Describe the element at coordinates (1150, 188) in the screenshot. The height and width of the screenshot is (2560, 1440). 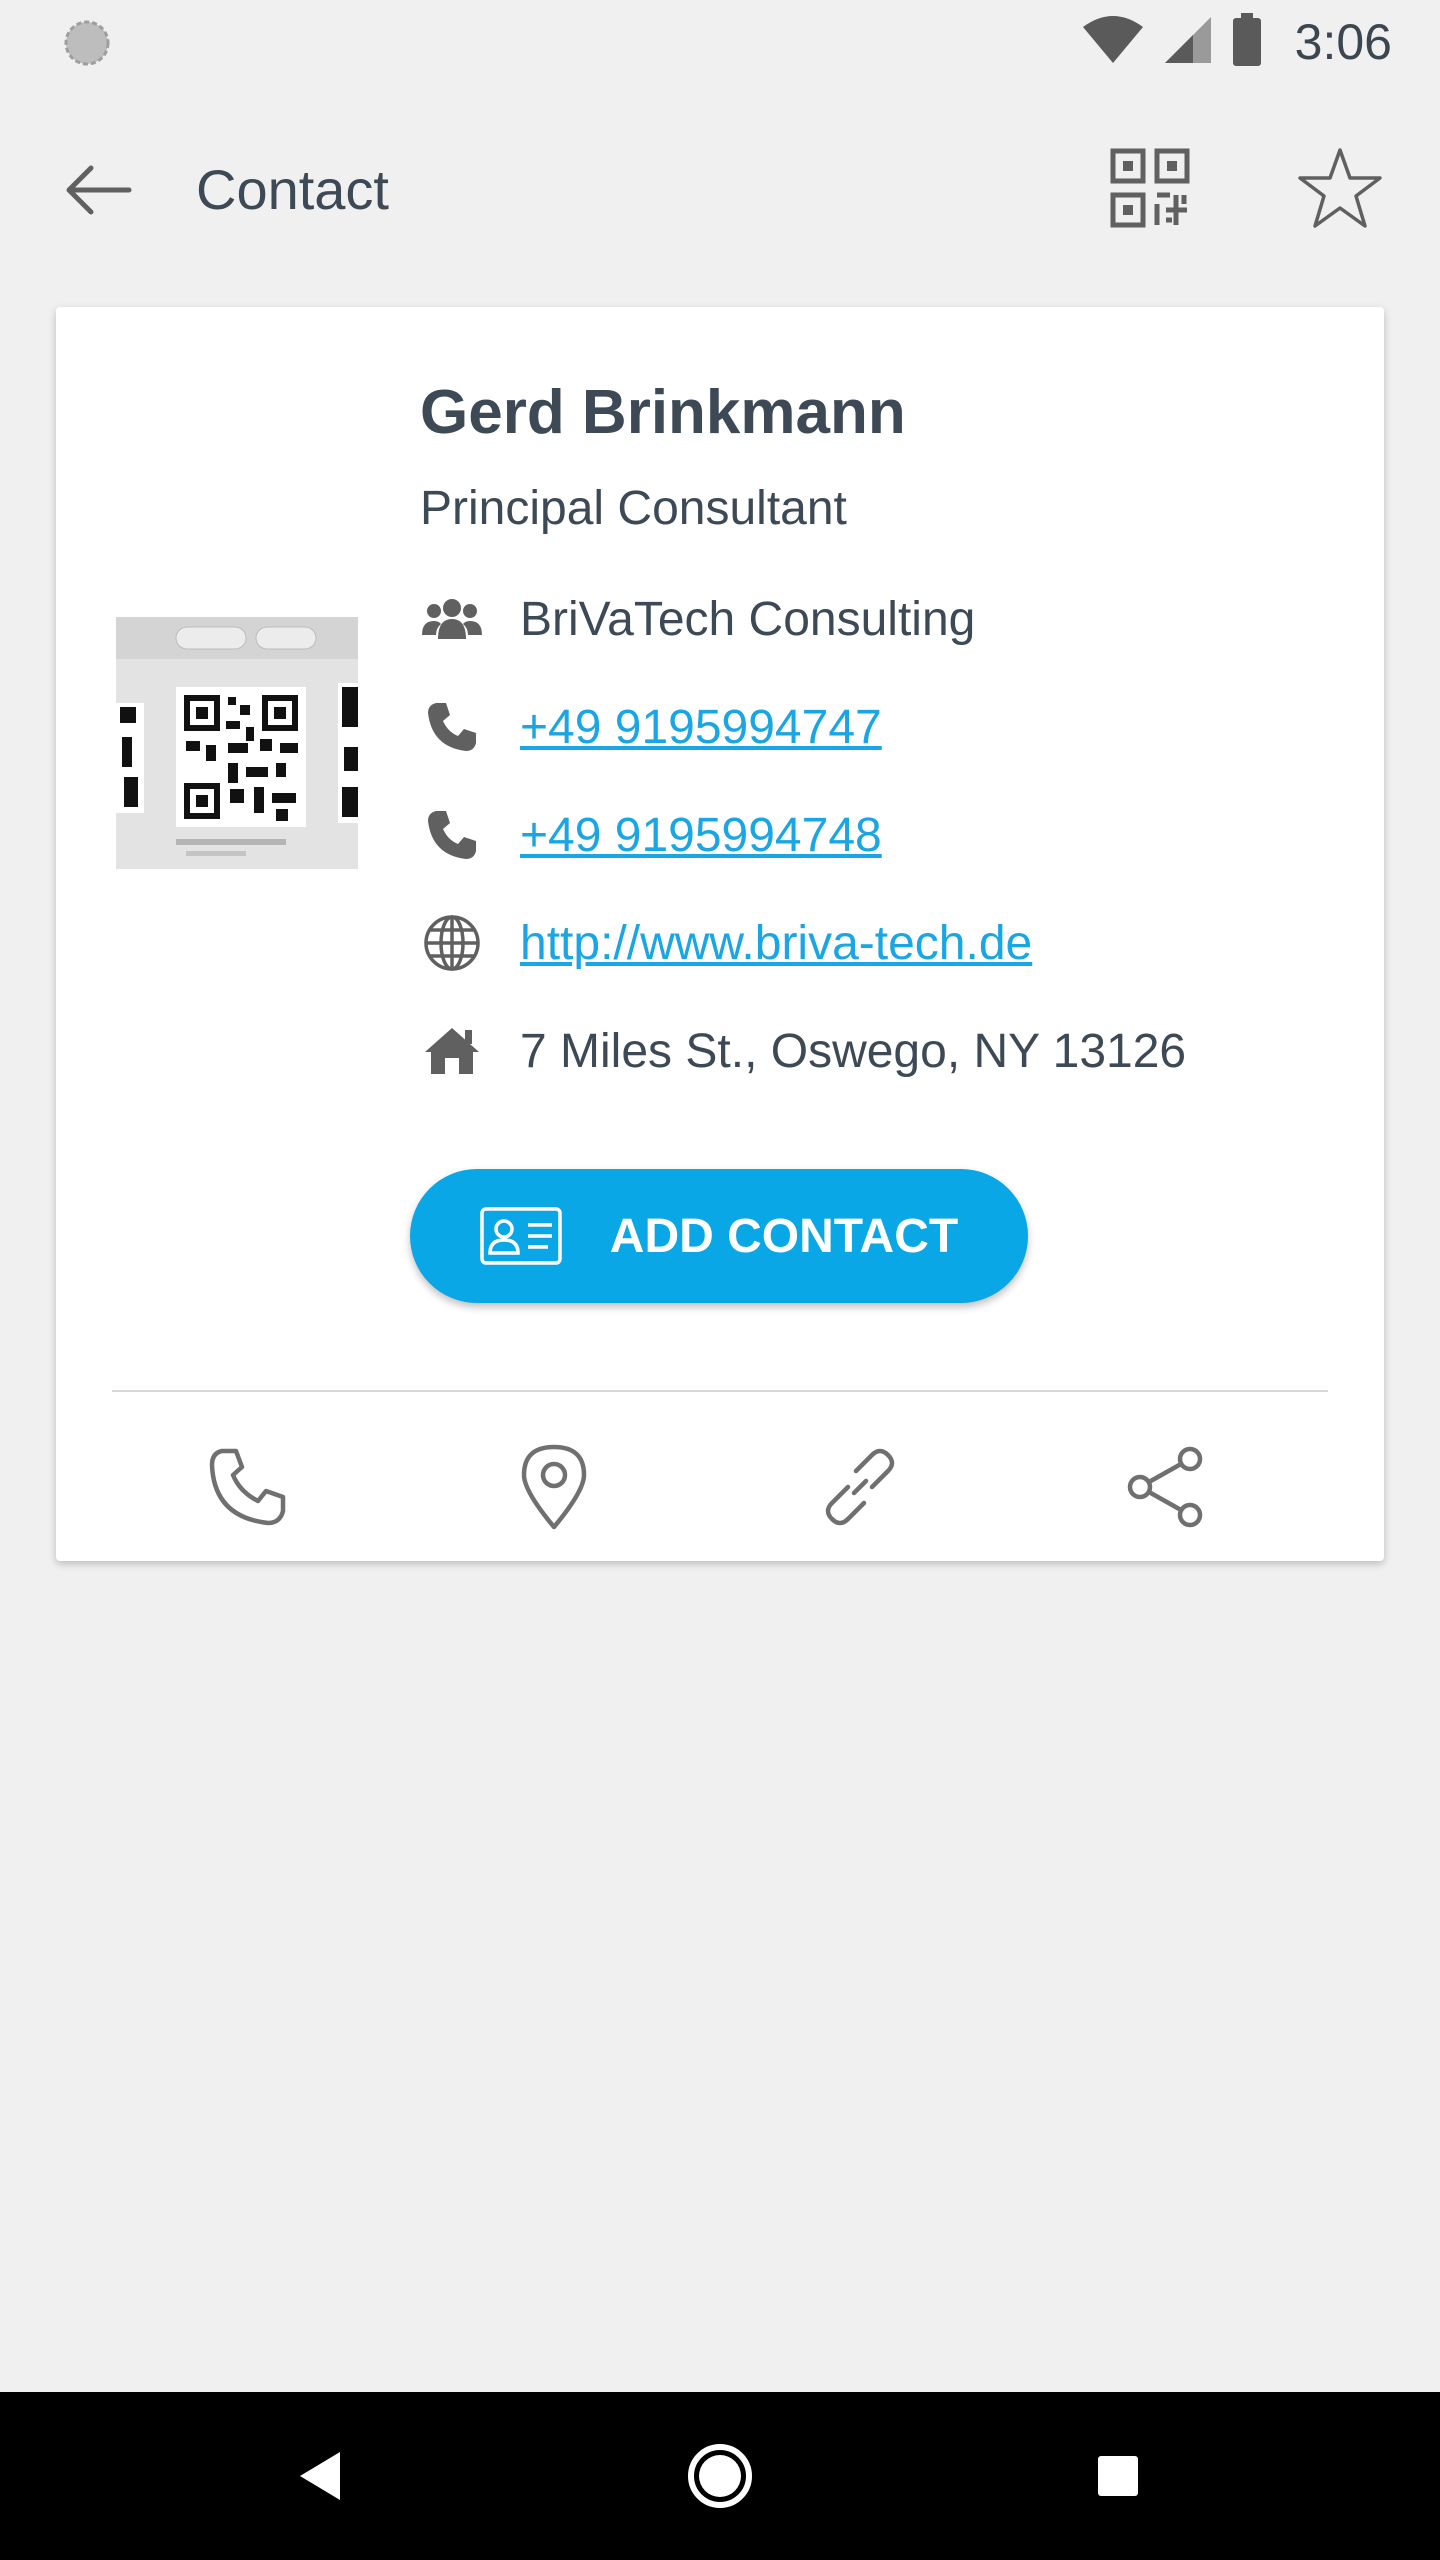
I see `qr-code-icon` at that location.